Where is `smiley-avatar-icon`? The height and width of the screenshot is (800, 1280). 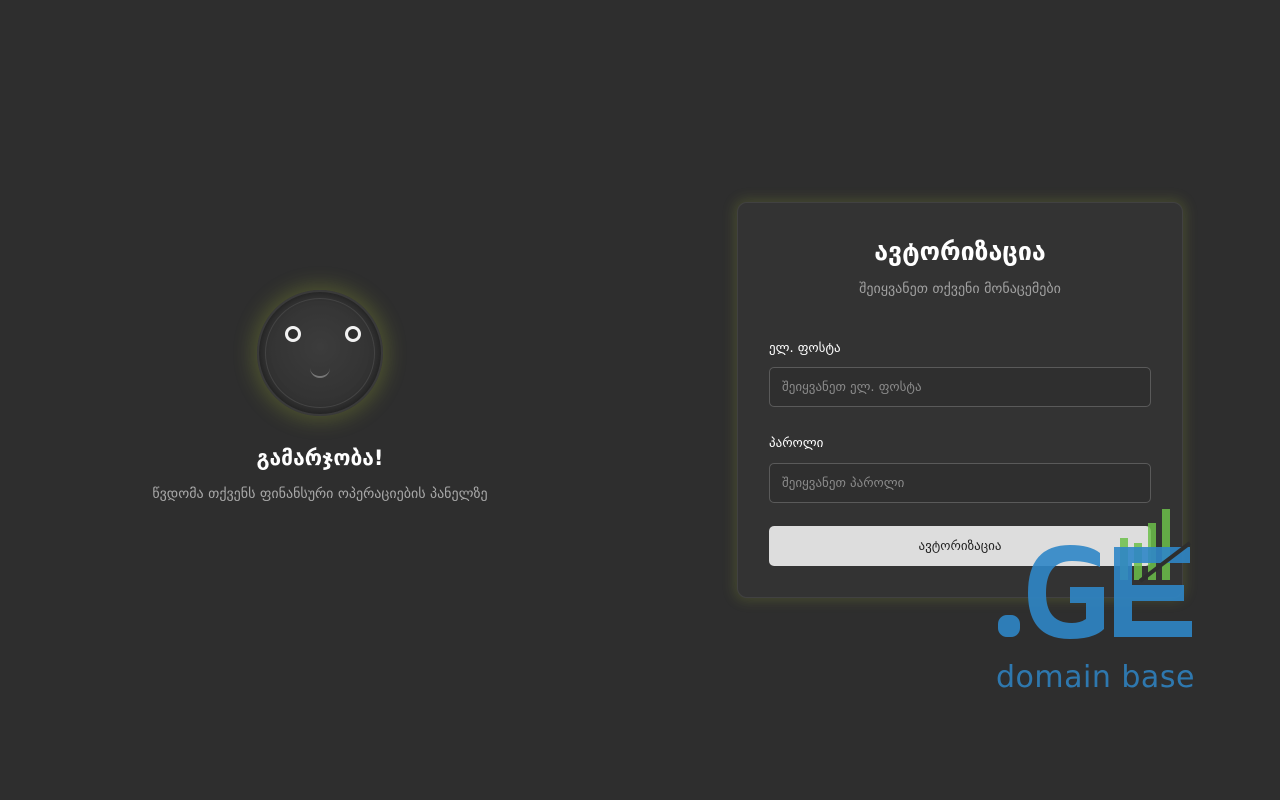 smiley-avatar-icon is located at coordinates (320, 353).